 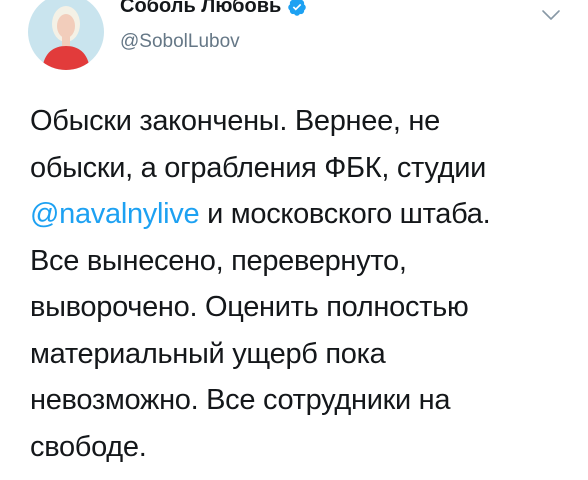 I want to click on tweet-line: Все вынесено, перевернуто,, so click(x=218, y=260).